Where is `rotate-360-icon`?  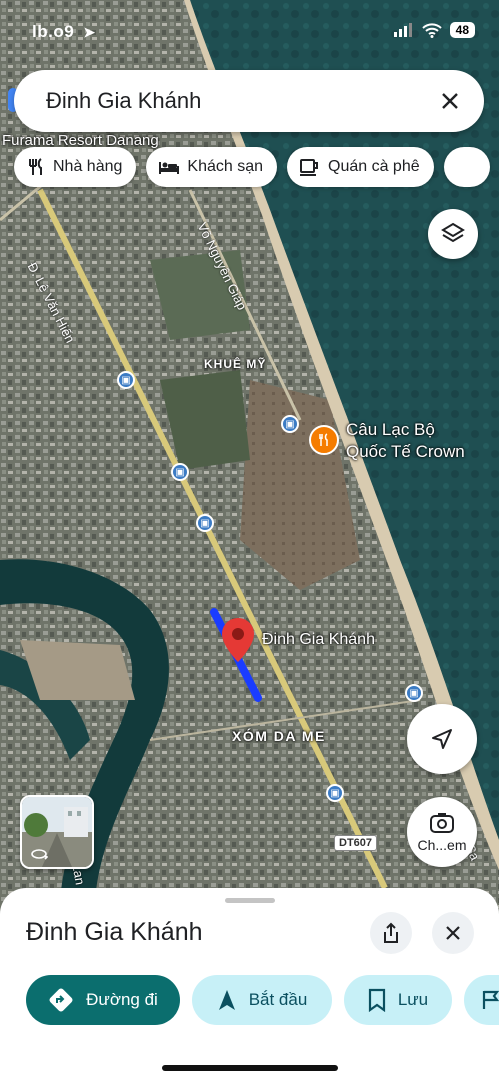 rotate-360-icon is located at coordinates (39, 854).